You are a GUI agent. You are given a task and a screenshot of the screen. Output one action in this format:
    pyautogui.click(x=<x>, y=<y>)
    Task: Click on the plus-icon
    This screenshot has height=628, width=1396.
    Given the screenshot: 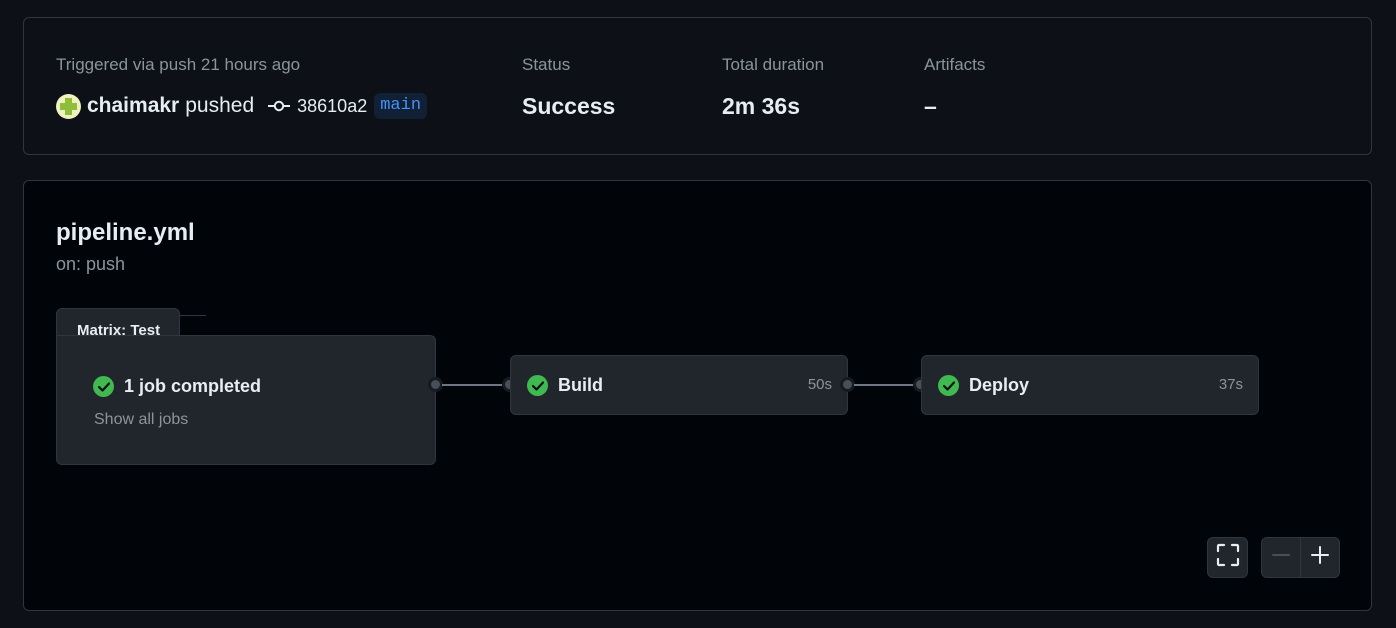 What is the action you would take?
    pyautogui.click(x=1320, y=557)
    